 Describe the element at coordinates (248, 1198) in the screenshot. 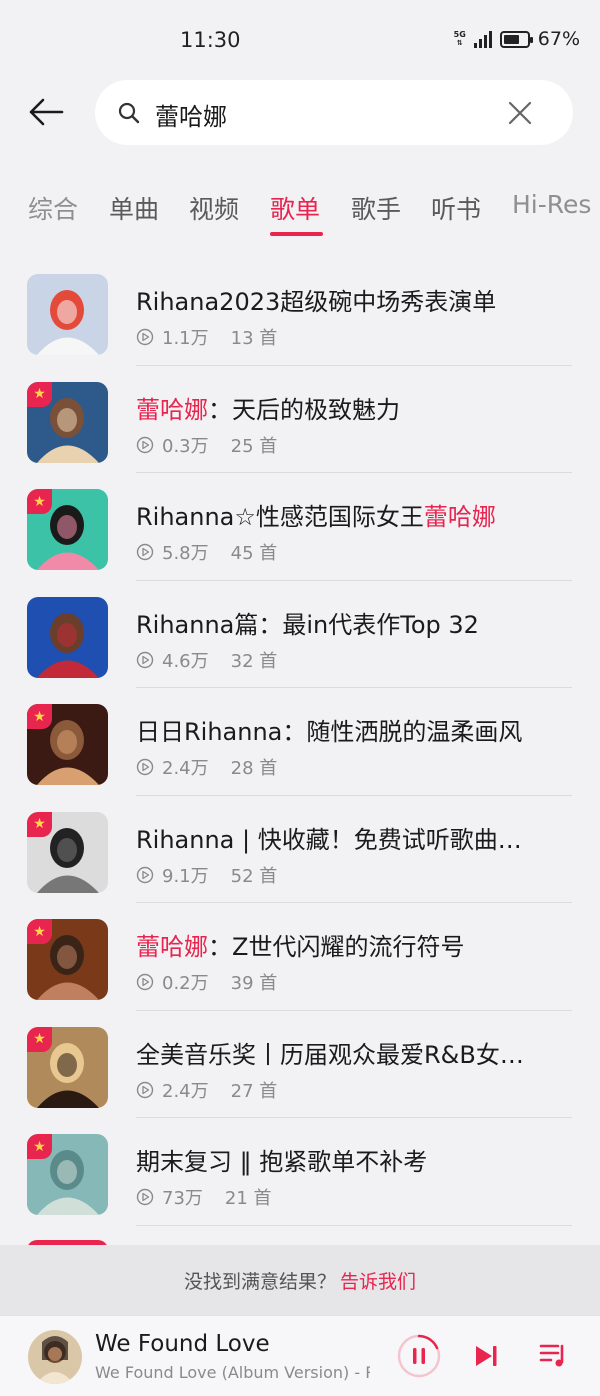

I see `track-count: 21 首` at that location.